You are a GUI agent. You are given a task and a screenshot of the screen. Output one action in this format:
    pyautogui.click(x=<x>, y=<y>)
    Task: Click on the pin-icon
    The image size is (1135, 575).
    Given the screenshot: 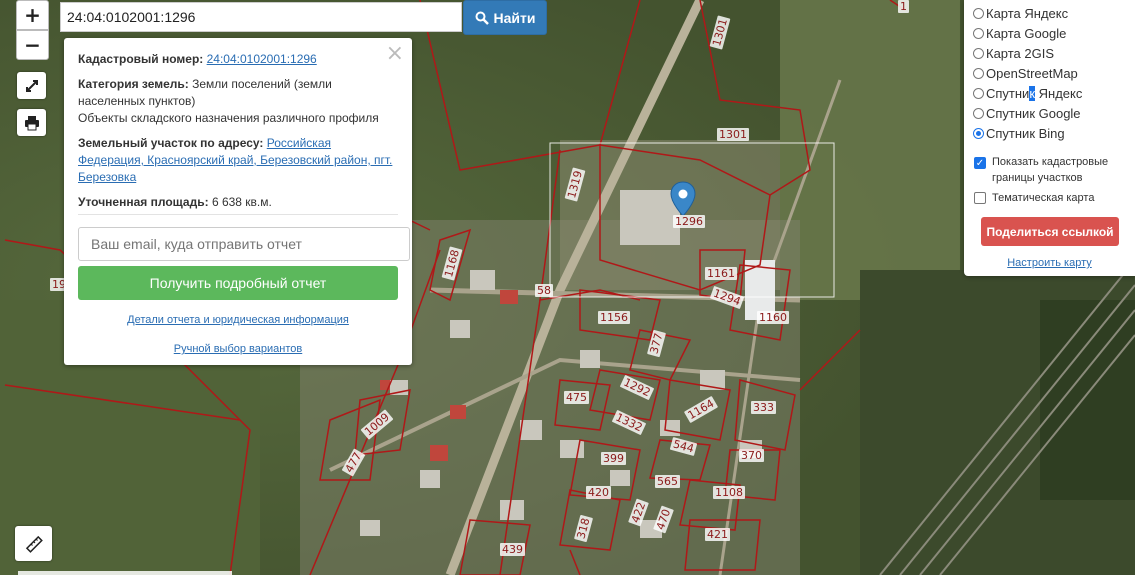 What is the action you would take?
    pyautogui.click(x=683, y=199)
    